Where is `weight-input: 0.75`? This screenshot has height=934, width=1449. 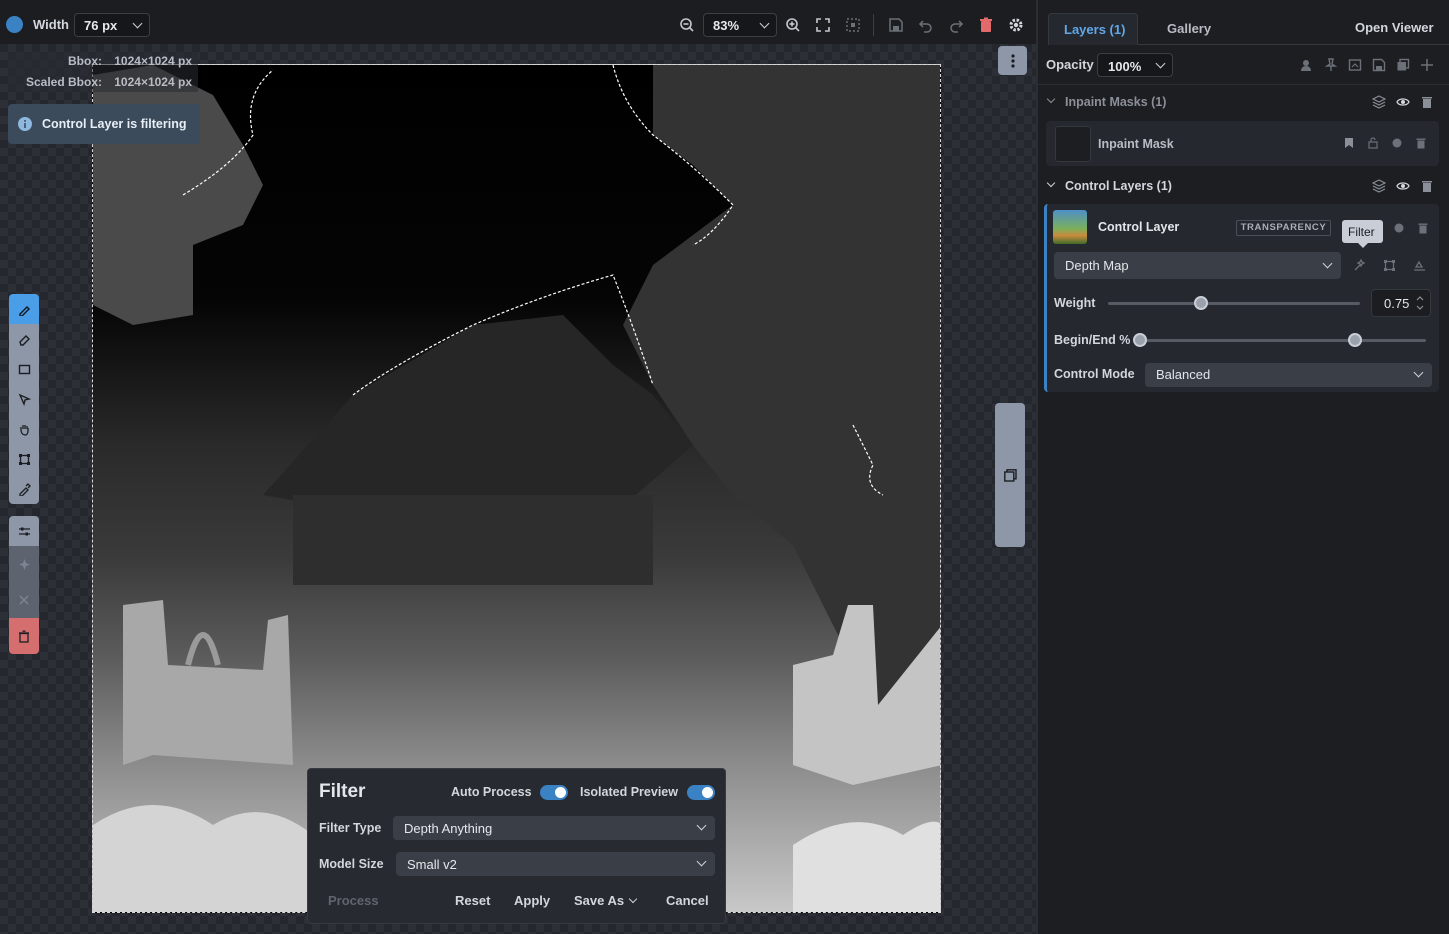 weight-input: 0.75 is located at coordinates (1401, 303).